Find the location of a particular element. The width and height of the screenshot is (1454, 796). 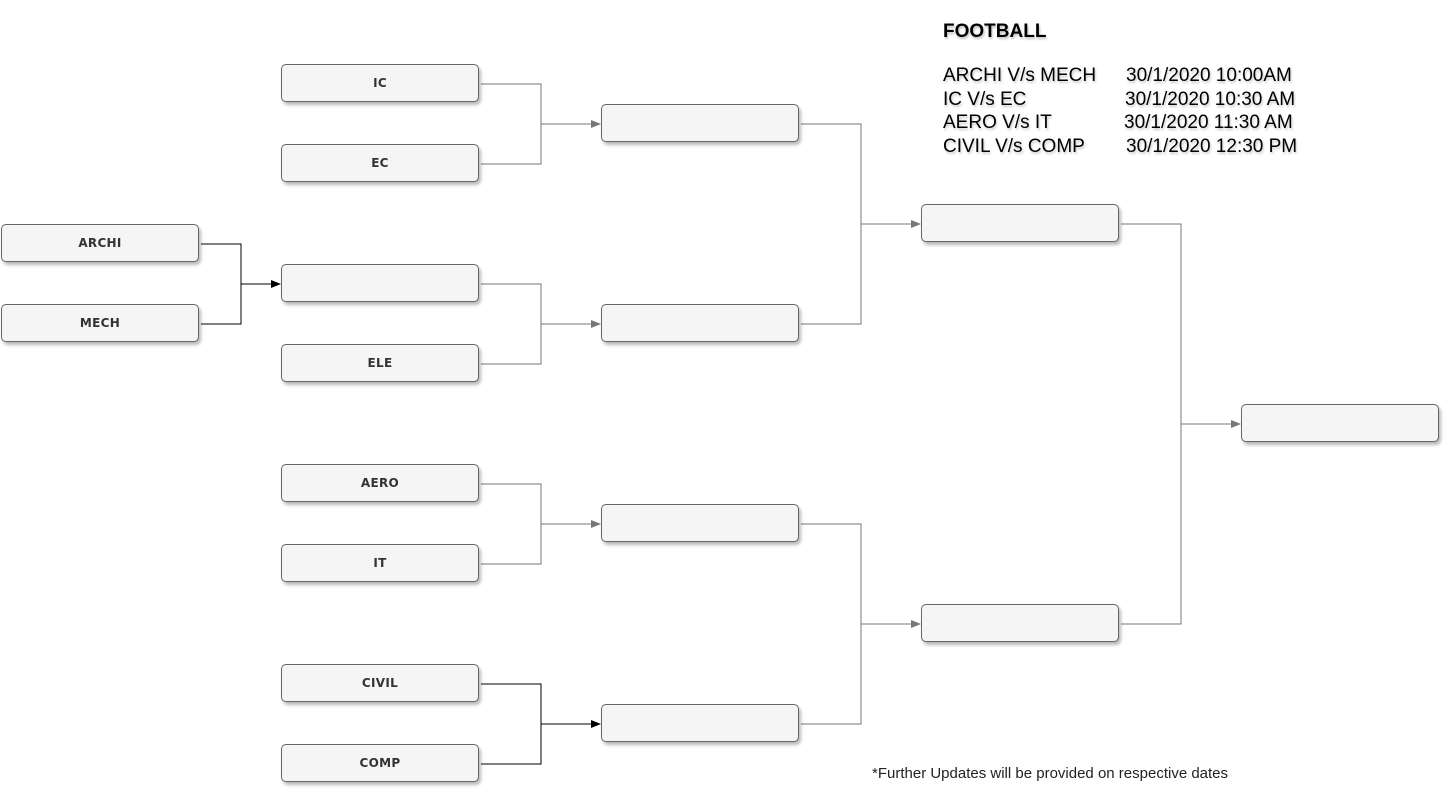

team-label-aero: AERO is located at coordinates (380, 483).